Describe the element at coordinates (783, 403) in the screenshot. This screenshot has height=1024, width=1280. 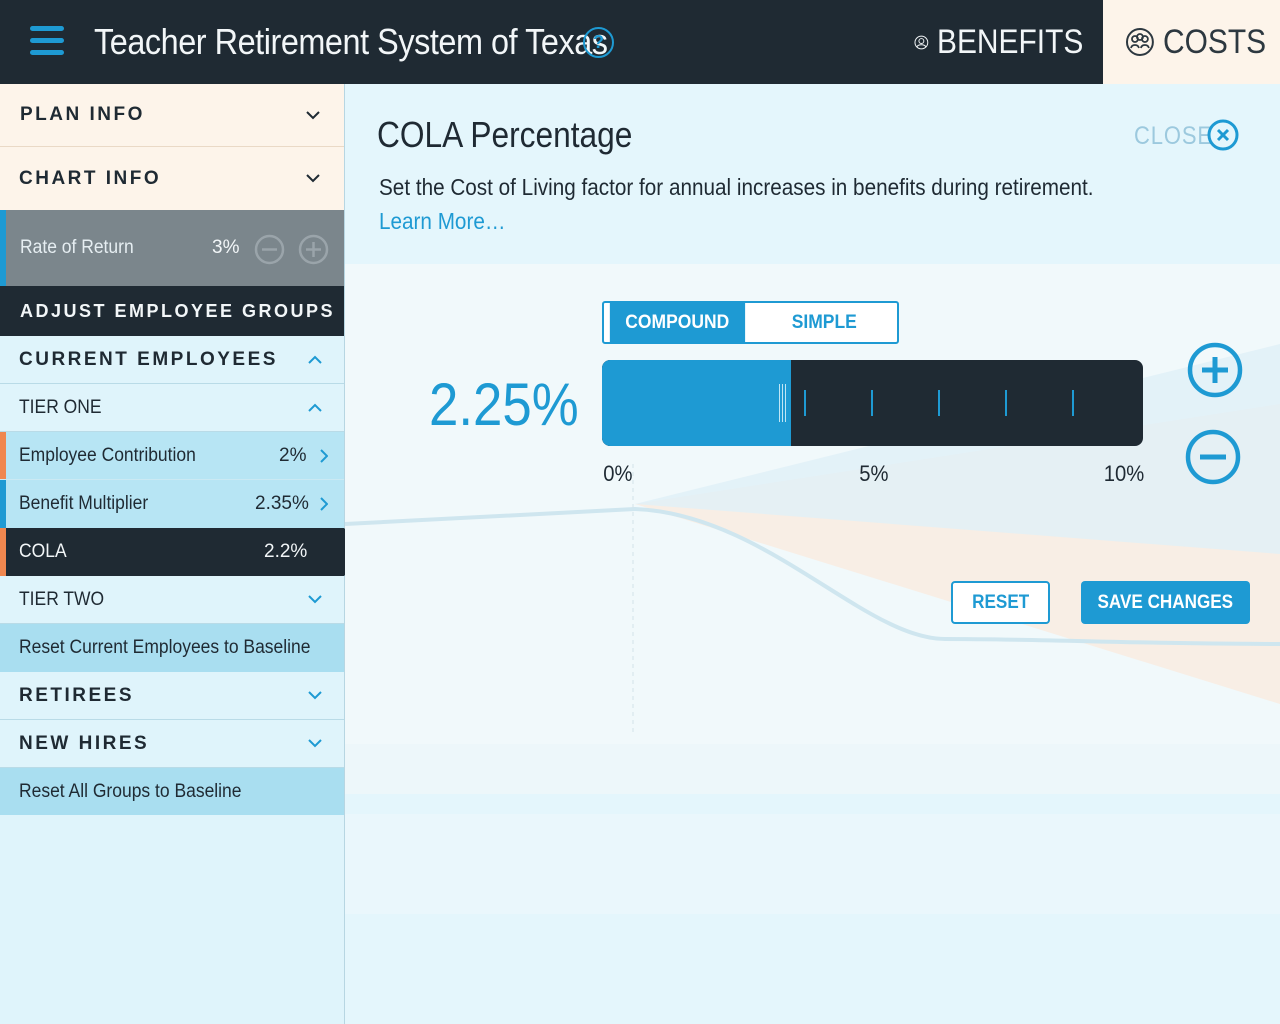
I see `slider-handle` at that location.